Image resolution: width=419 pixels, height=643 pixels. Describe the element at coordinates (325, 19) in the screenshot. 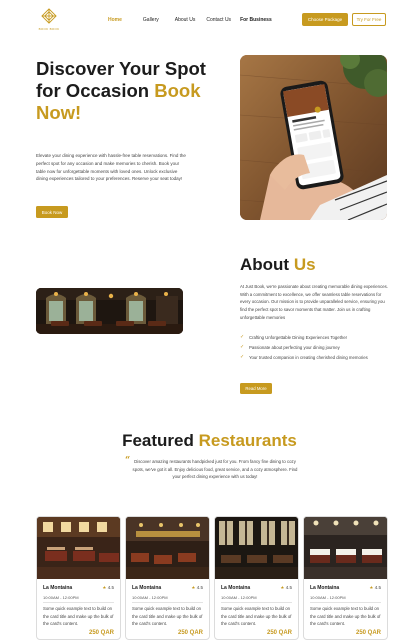

I see `choose-package-button: Choose Package` at that location.